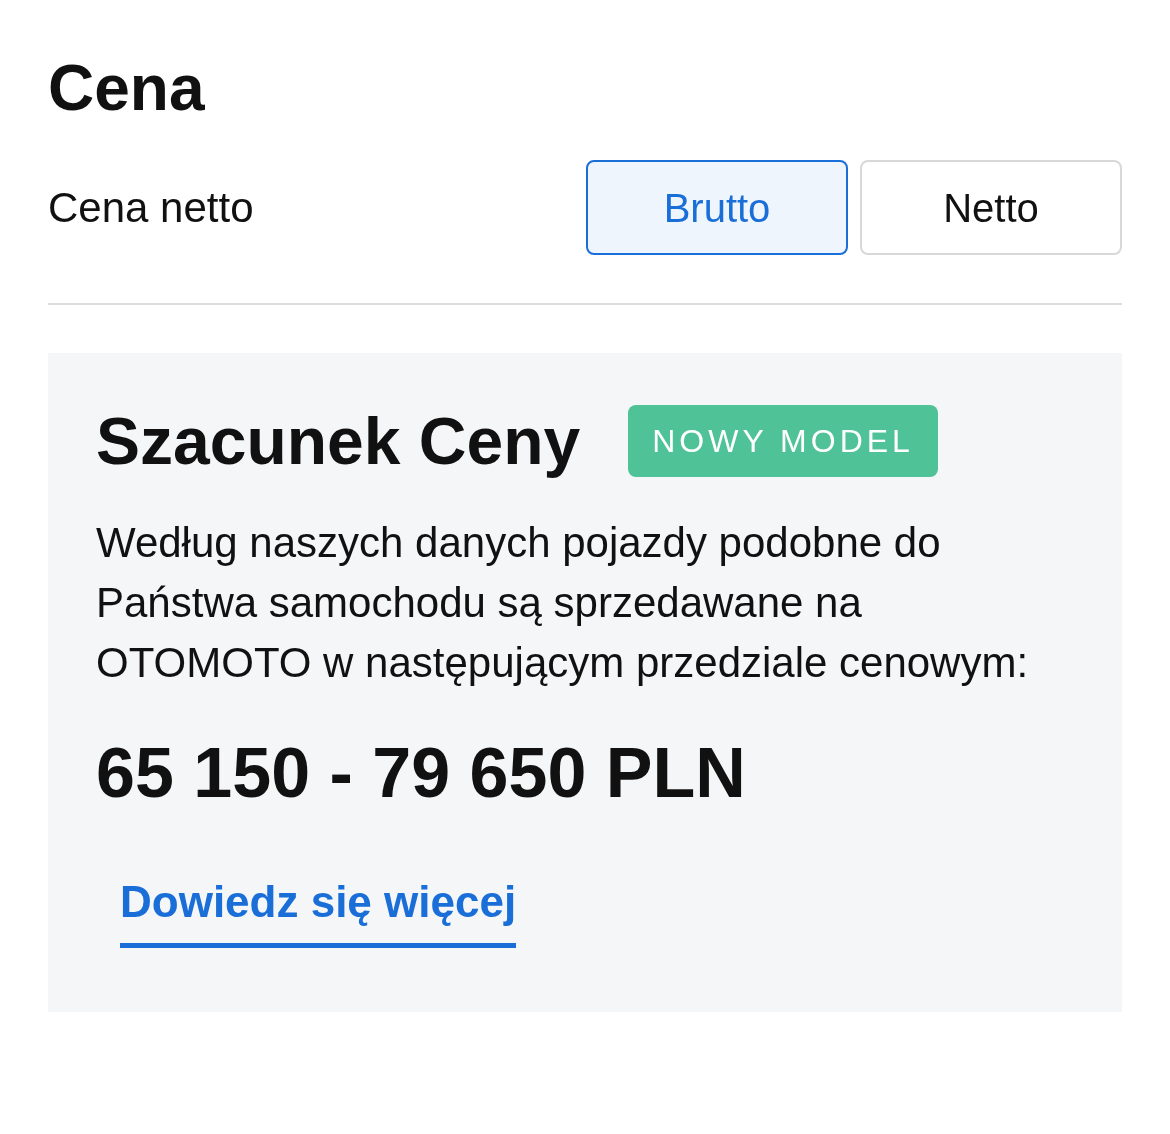 This screenshot has width=1170, height=1134. Describe the element at coordinates (127, 88) in the screenshot. I see `section-title: Cena` at that location.